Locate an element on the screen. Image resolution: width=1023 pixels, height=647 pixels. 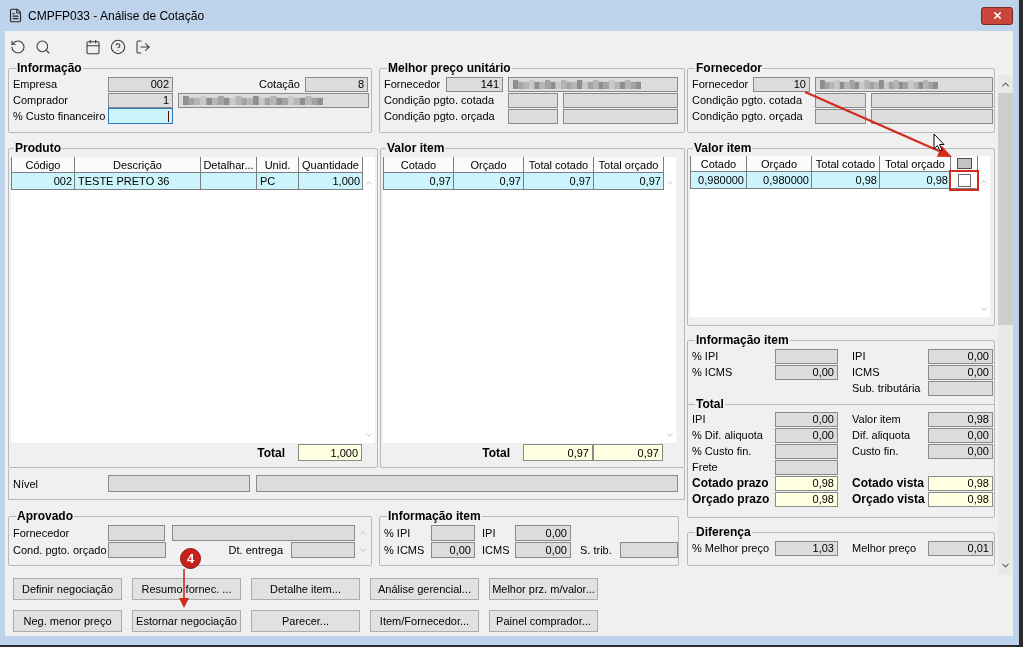
field-label: % Custo fin. is located at coordinates (722, 451).